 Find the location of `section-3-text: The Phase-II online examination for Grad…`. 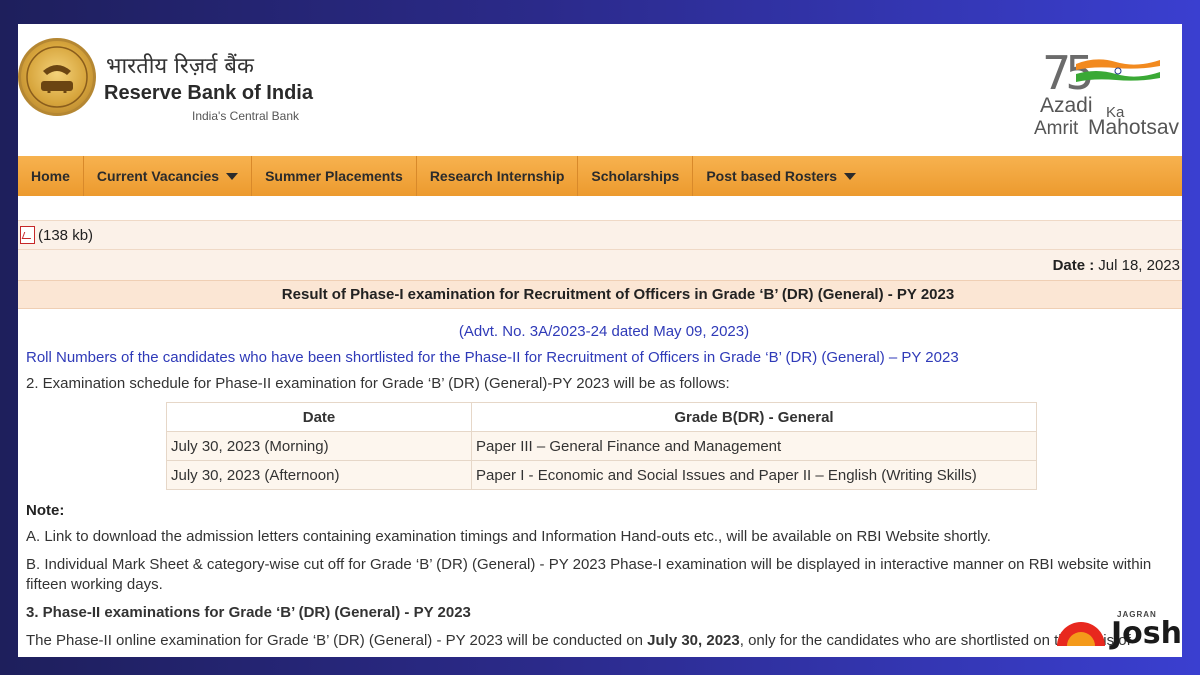

section-3-text: The Phase-II online examination for Grad… is located at coordinates (604, 641).